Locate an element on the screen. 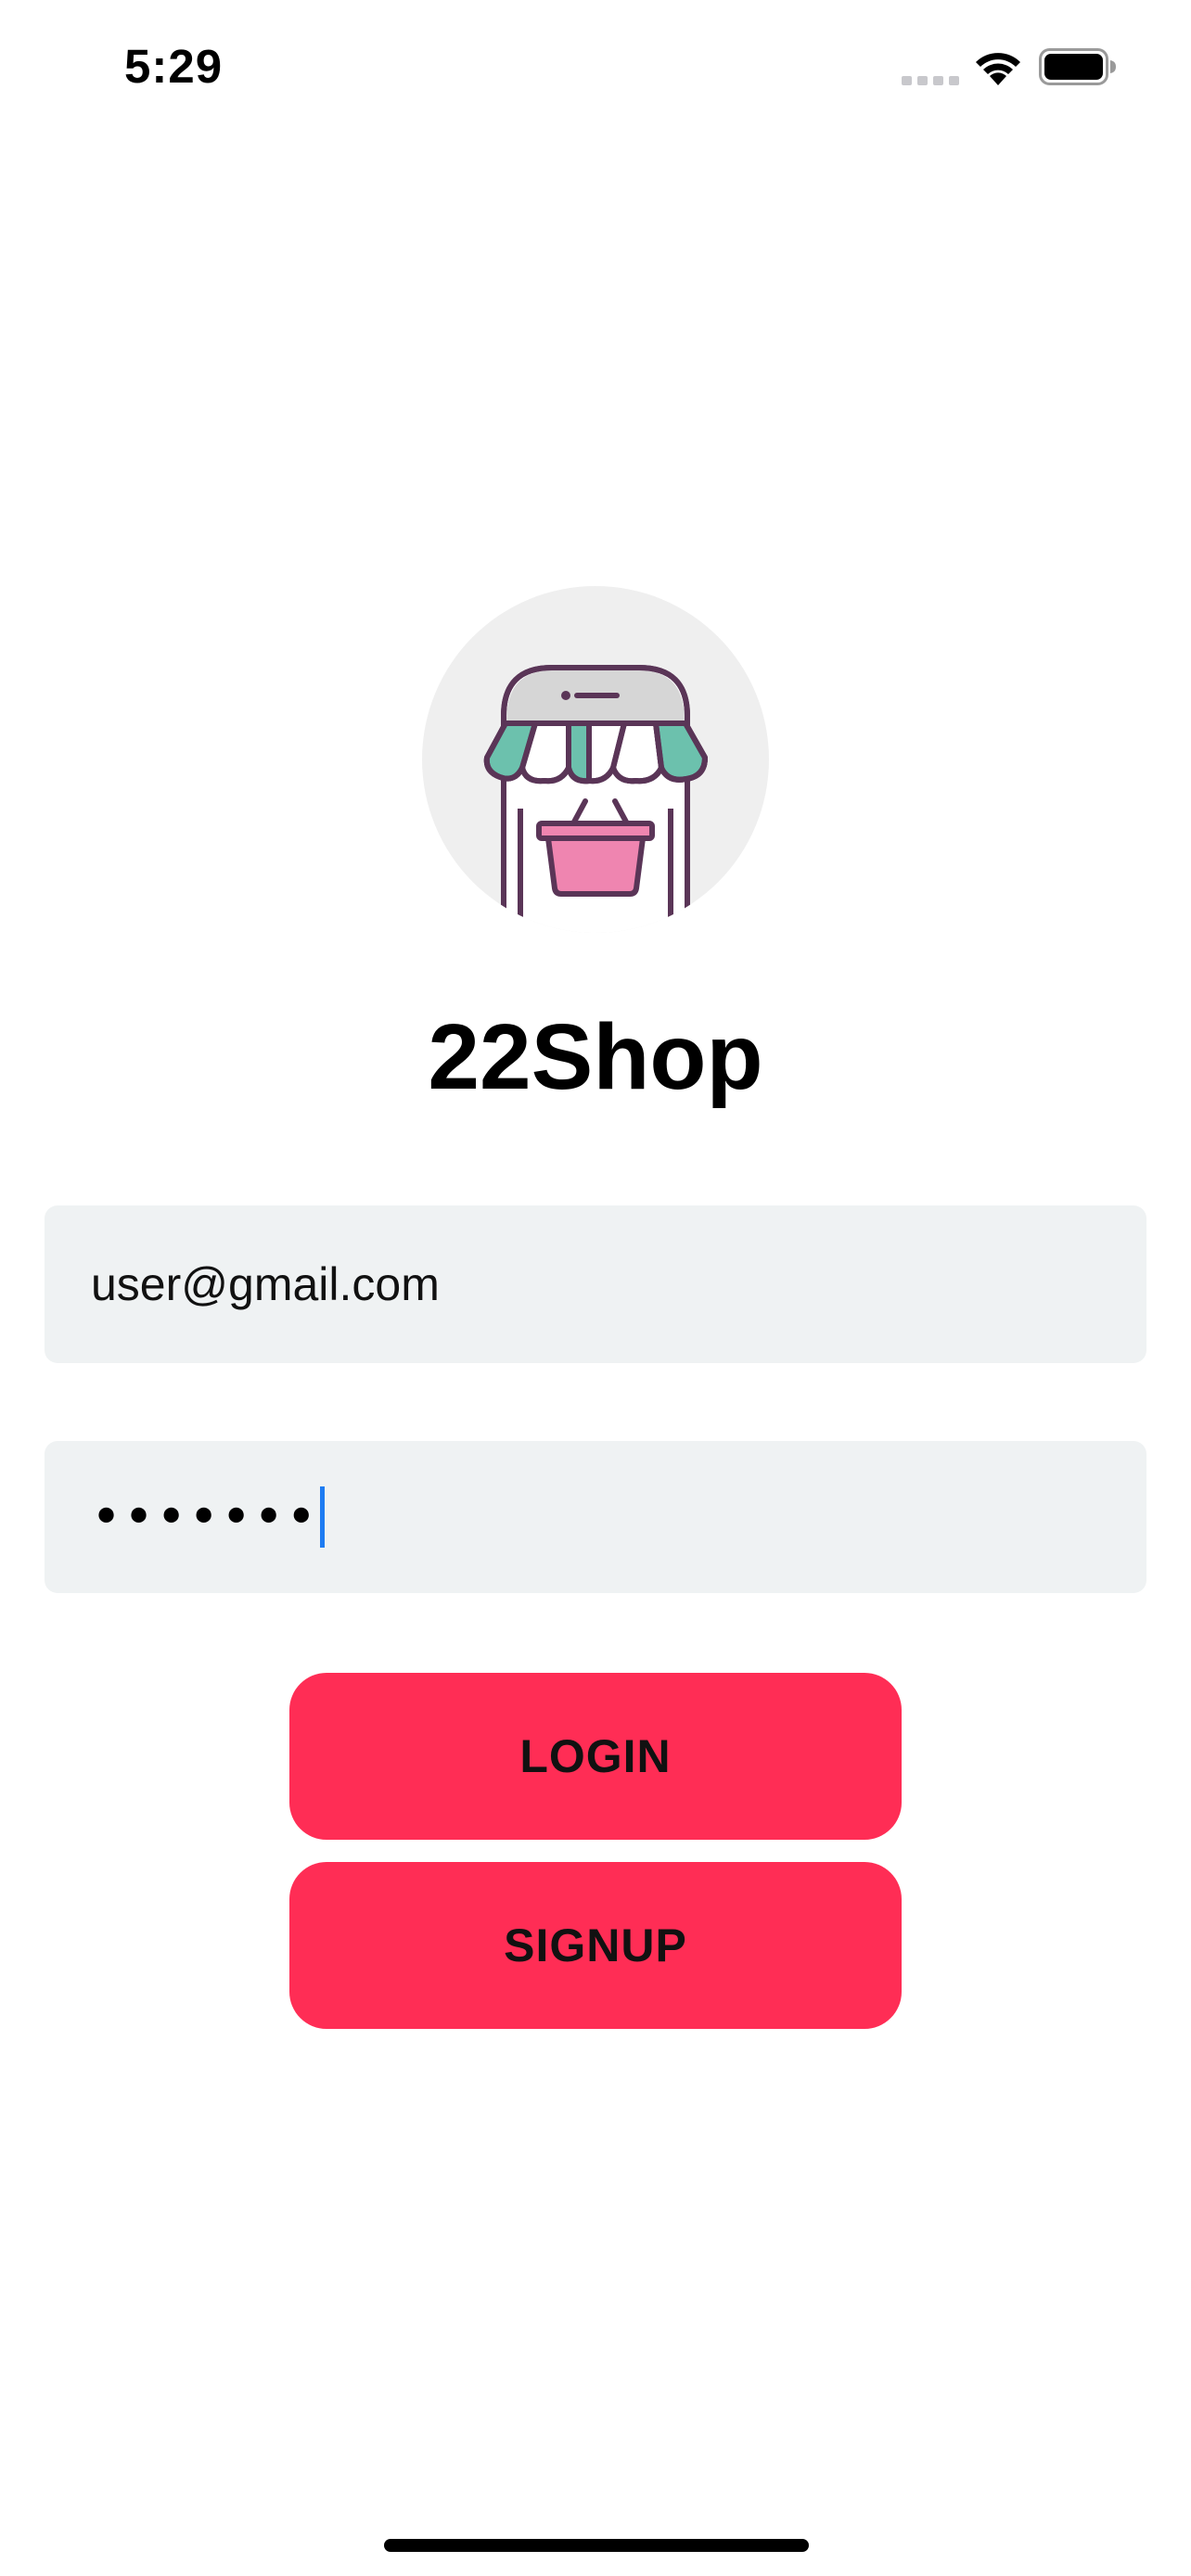 The image size is (1191, 2576). shop-logo-icon is located at coordinates (595, 759).